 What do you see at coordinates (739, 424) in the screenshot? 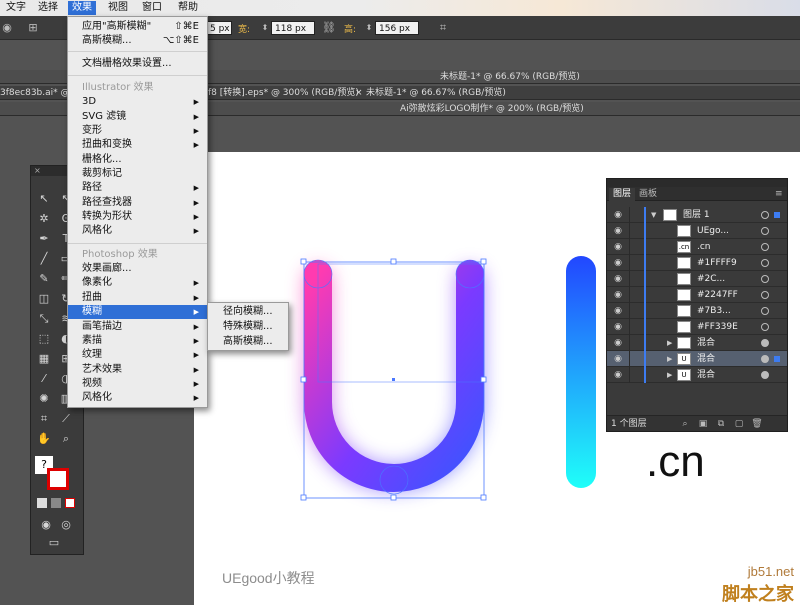
I see `new-layer-icon: ▢` at bounding box center [739, 424].